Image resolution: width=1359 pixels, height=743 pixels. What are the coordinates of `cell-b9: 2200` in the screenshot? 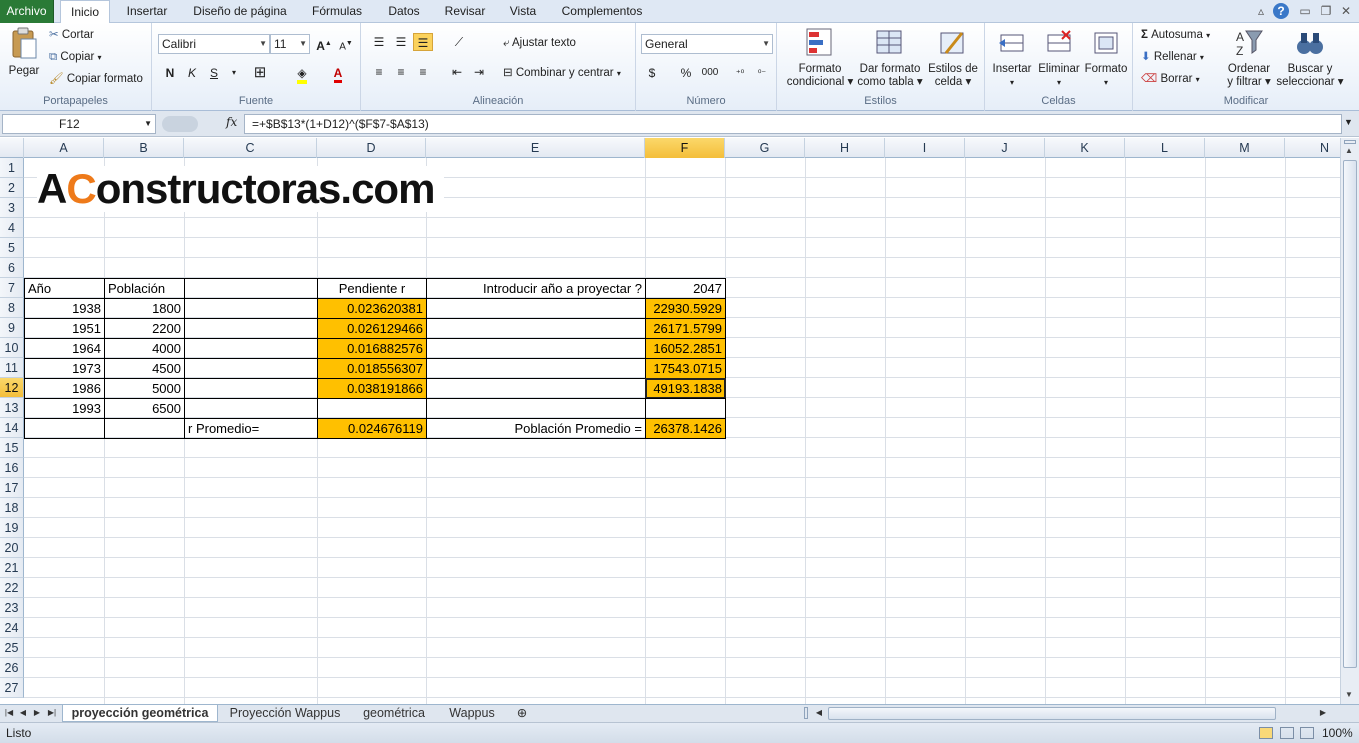 It's located at (144, 328).